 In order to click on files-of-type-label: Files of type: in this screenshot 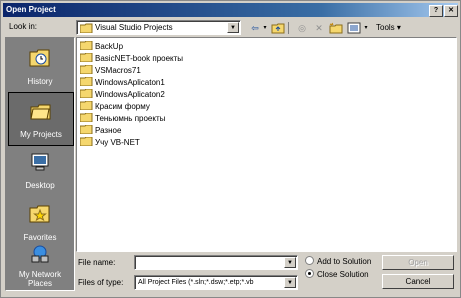, I will do `click(101, 282)`.